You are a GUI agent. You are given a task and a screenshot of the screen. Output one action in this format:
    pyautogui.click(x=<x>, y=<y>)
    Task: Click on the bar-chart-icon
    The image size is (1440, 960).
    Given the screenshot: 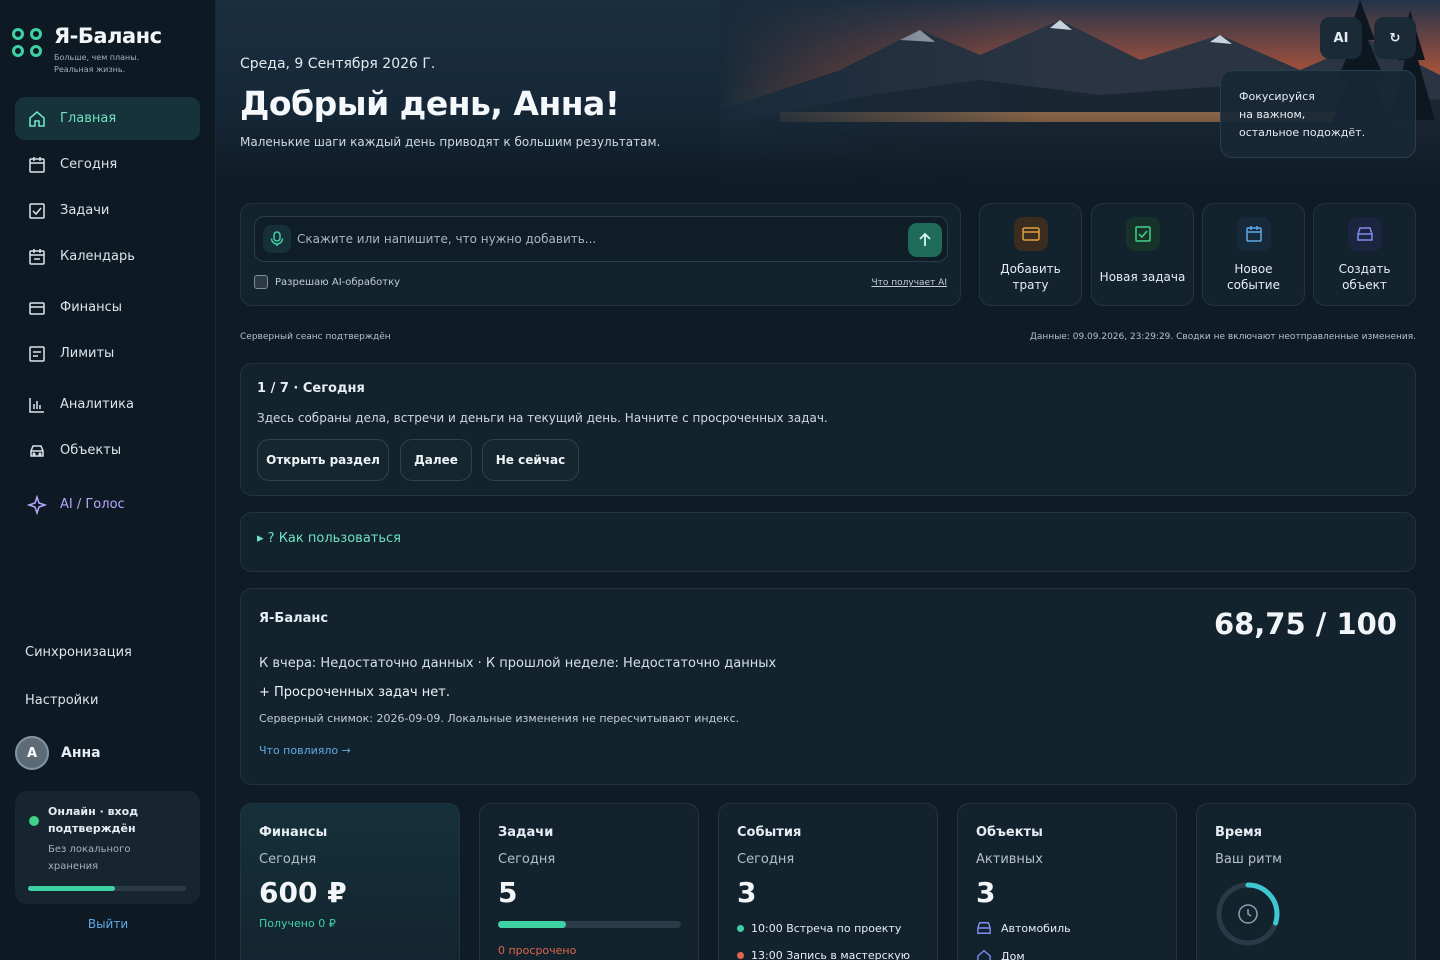 What is the action you would take?
    pyautogui.click(x=37, y=405)
    